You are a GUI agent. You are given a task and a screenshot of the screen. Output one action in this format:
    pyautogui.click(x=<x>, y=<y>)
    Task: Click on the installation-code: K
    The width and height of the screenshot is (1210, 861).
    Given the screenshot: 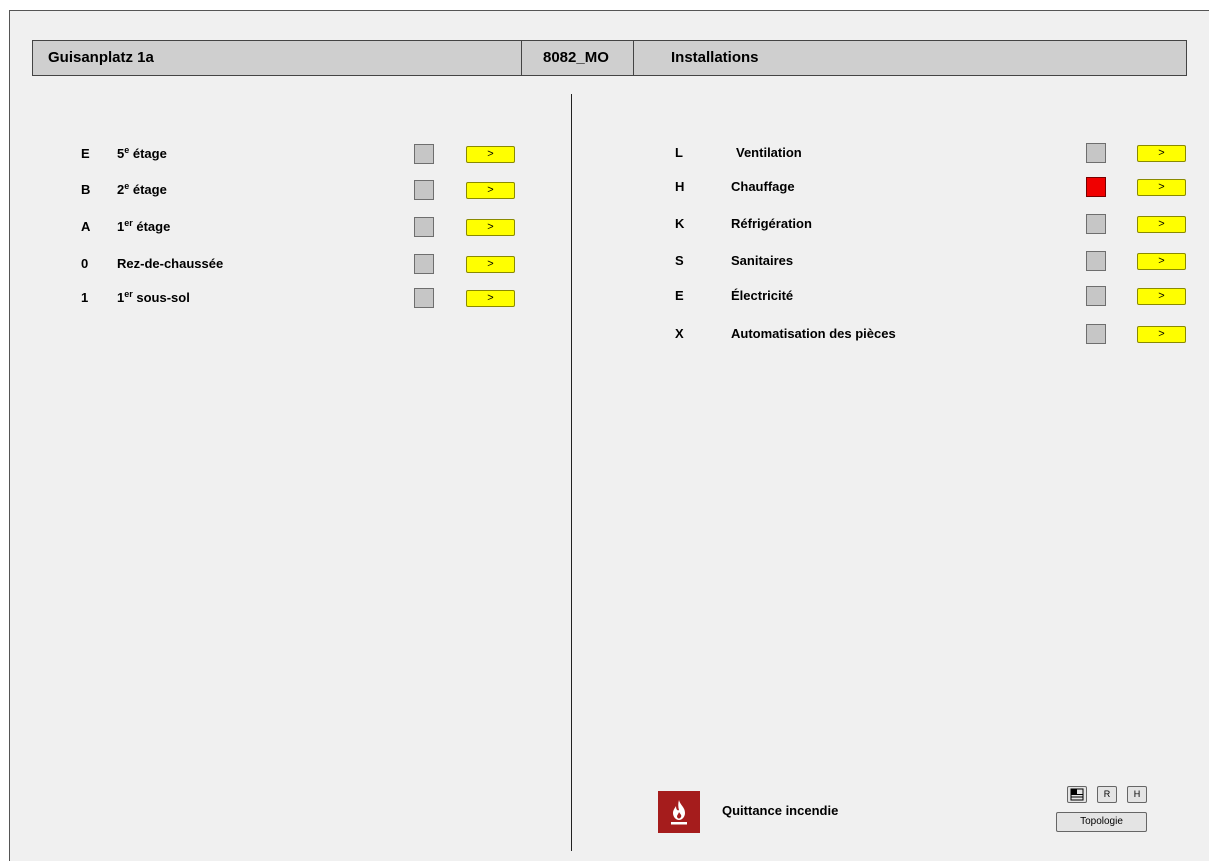 What is the action you would take?
    pyautogui.click(x=680, y=223)
    